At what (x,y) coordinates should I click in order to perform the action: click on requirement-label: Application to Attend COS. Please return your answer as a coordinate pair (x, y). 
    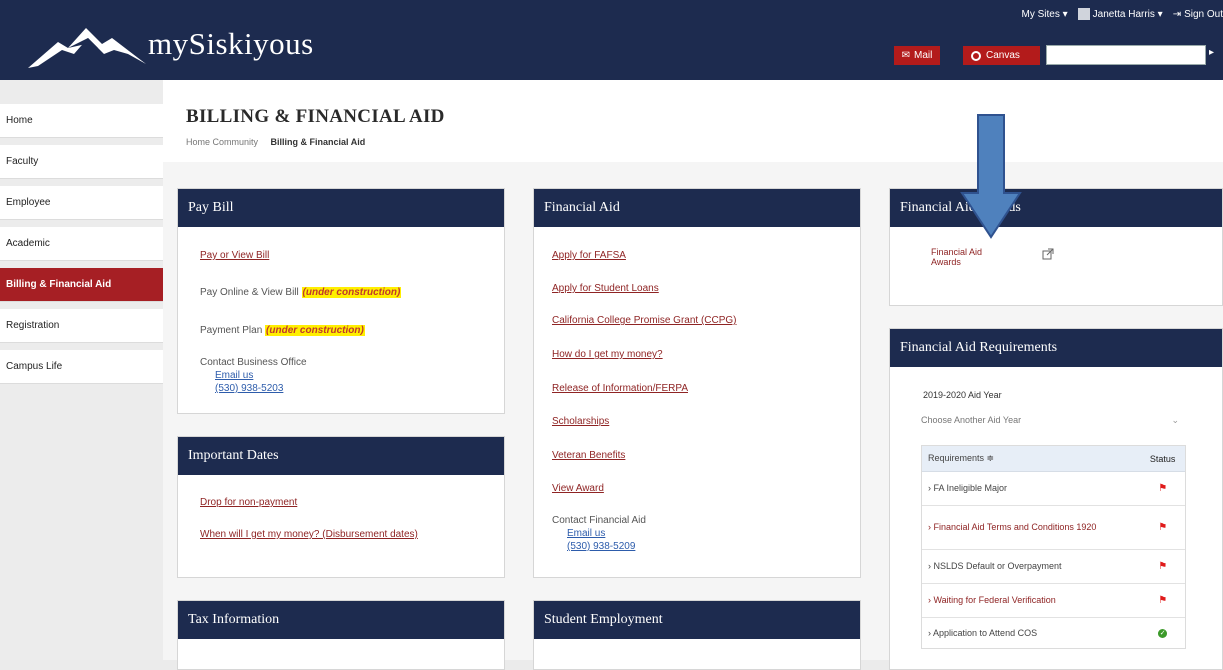
    Looking at the image, I should click on (985, 633).